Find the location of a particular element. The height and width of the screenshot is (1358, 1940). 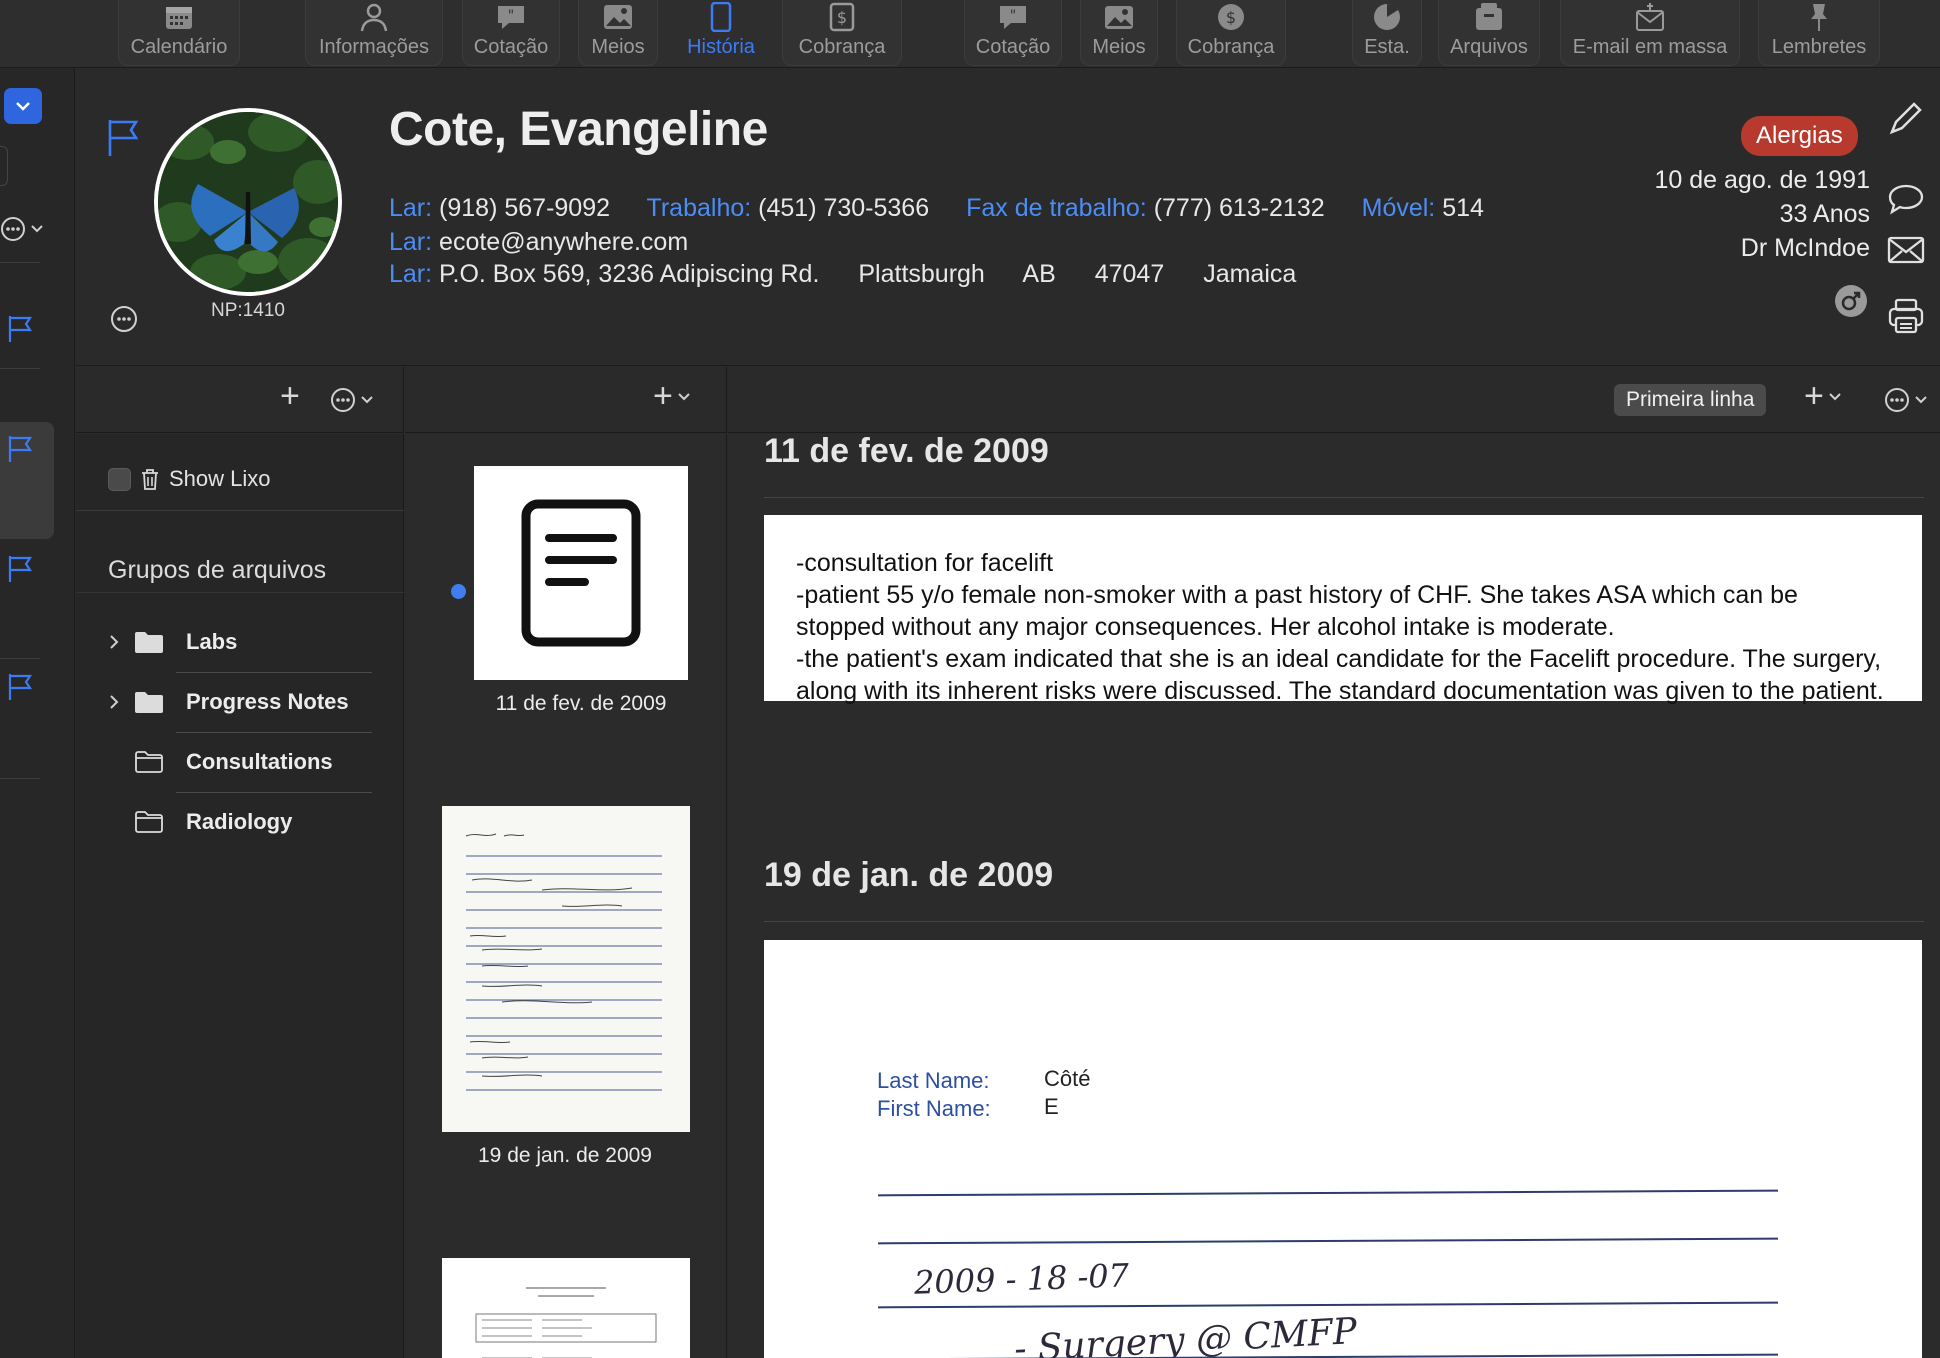

phone-work-value: (451) 730-5366 is located at coordinates (843, 208).